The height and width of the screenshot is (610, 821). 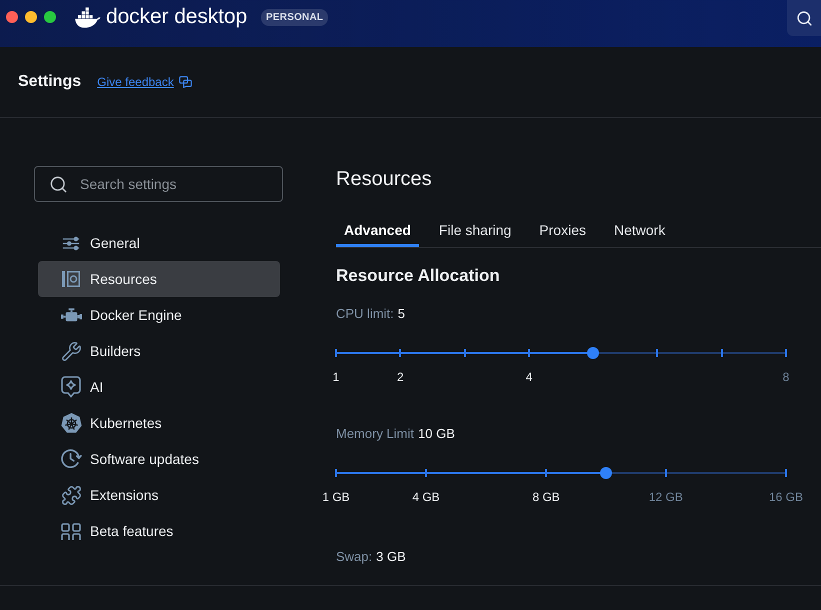 I want to click on plan-badge: PERSONAL, so click(x=294, y=17).